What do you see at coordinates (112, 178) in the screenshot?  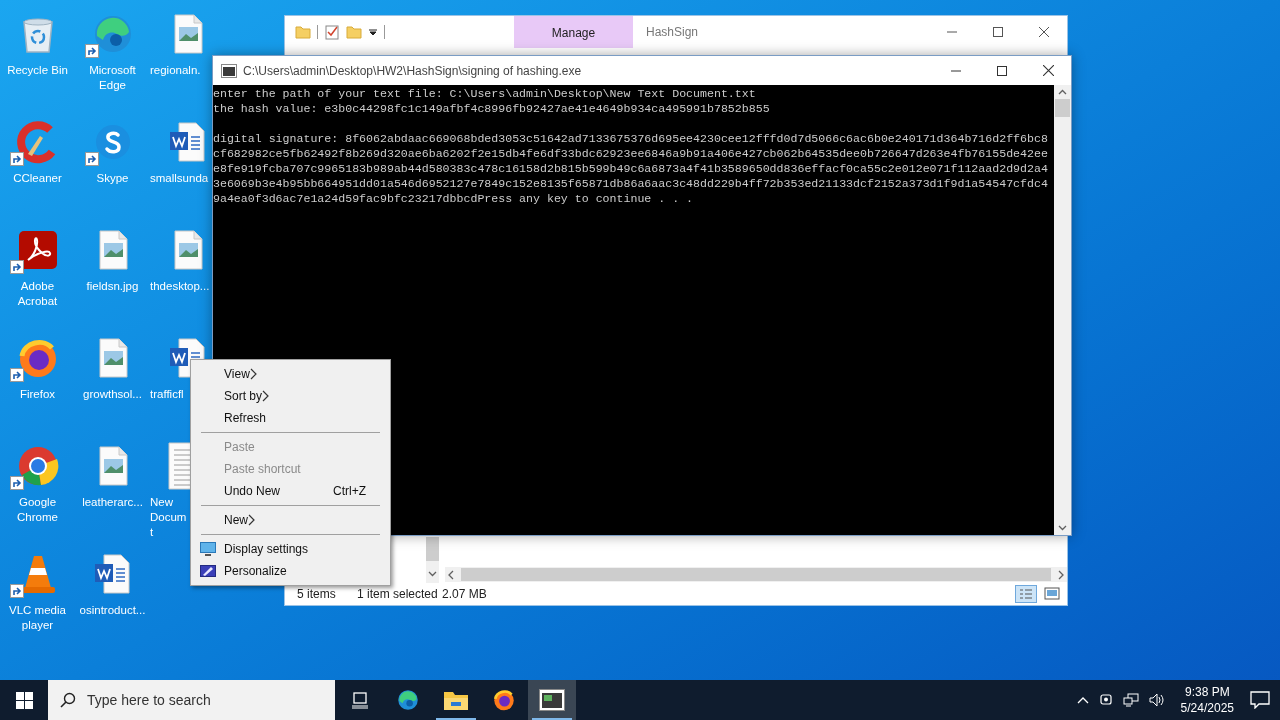 I see `icon-label: Skype` at bounding box center [112, 178].